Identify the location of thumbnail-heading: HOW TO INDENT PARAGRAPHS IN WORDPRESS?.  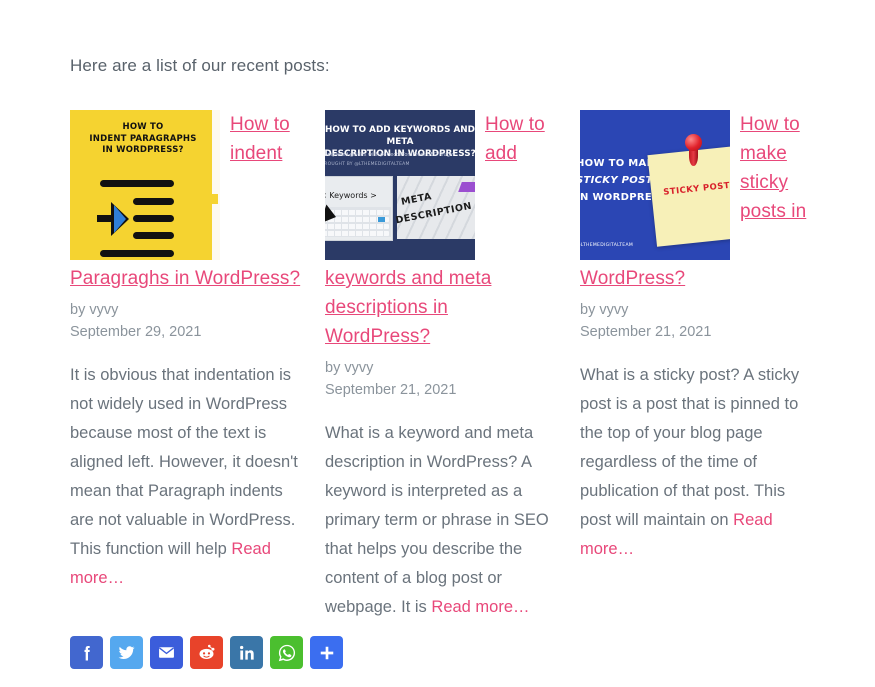
(143, 139).